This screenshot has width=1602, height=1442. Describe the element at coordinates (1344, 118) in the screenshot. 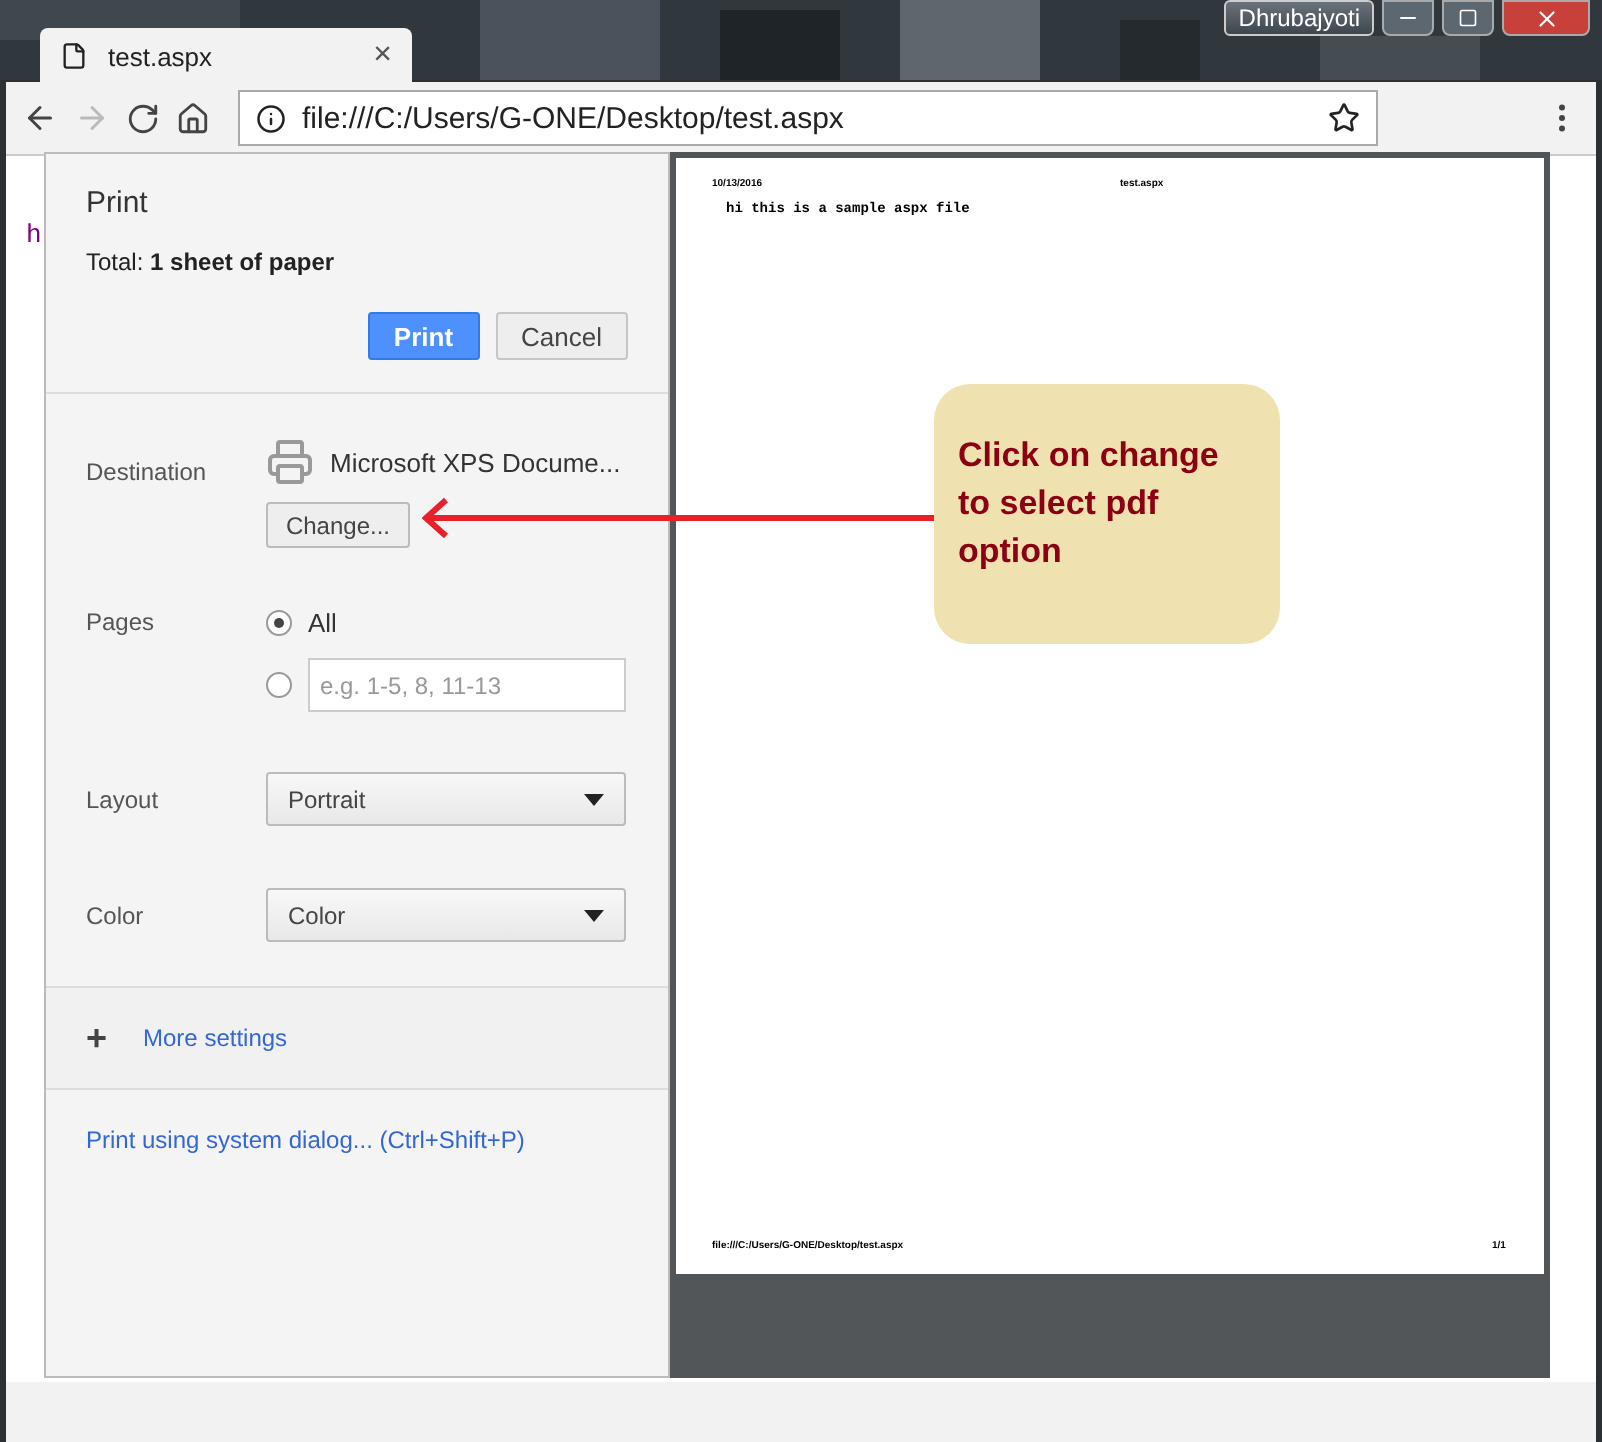

I see `star-icon` at that location.